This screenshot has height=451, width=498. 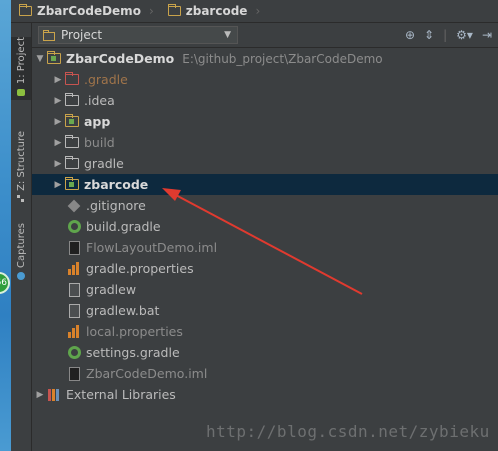 What do you see at coordinates (40, 59) in the screenshot?
I see `expand-arrow-icon: ▼` at bounding box center [40, 59].